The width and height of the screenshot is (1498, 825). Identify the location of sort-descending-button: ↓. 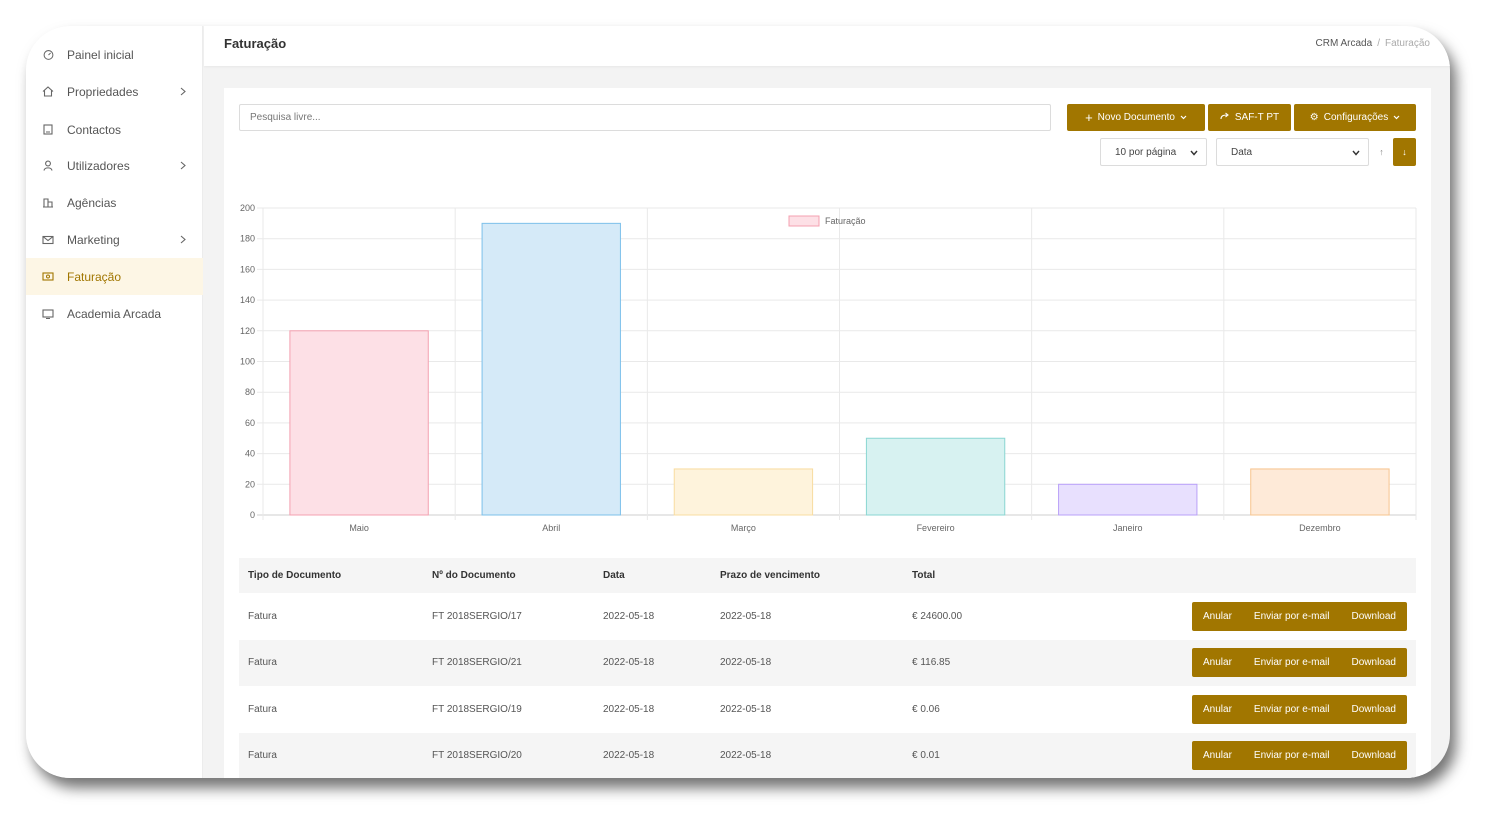
(1404, 152).